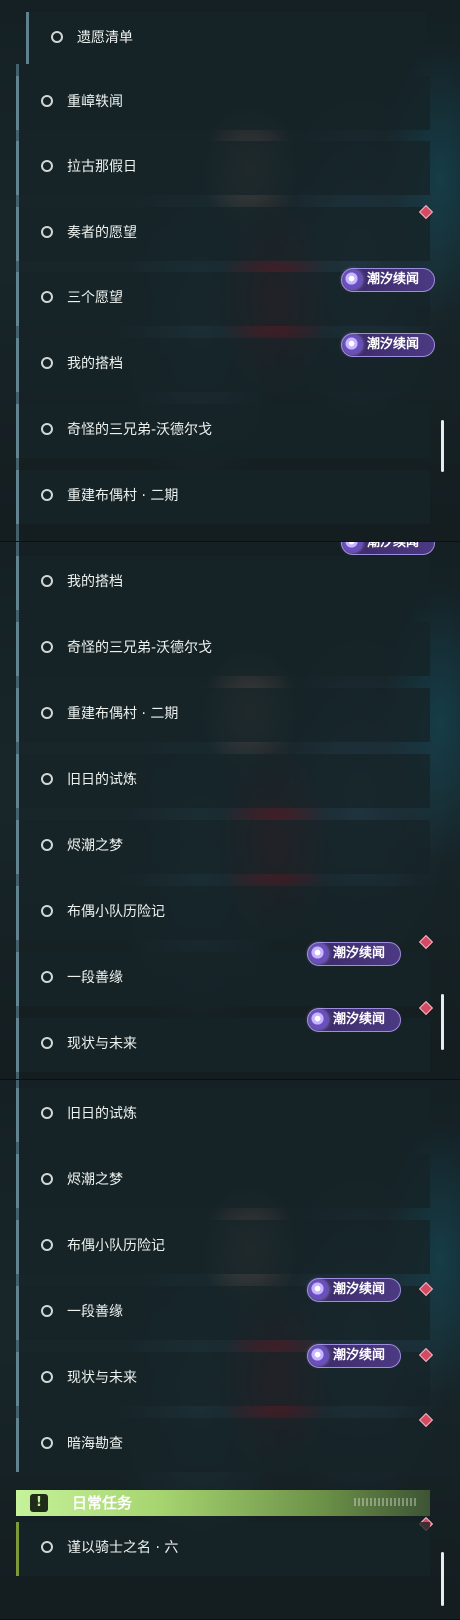 Image resolution: width=460 pixels, height=1620 pixels. What do you see at coordinates (39, 1503) in the screenshot?
I see `exclamation-icon: !` at bounding box center [39, 1503].